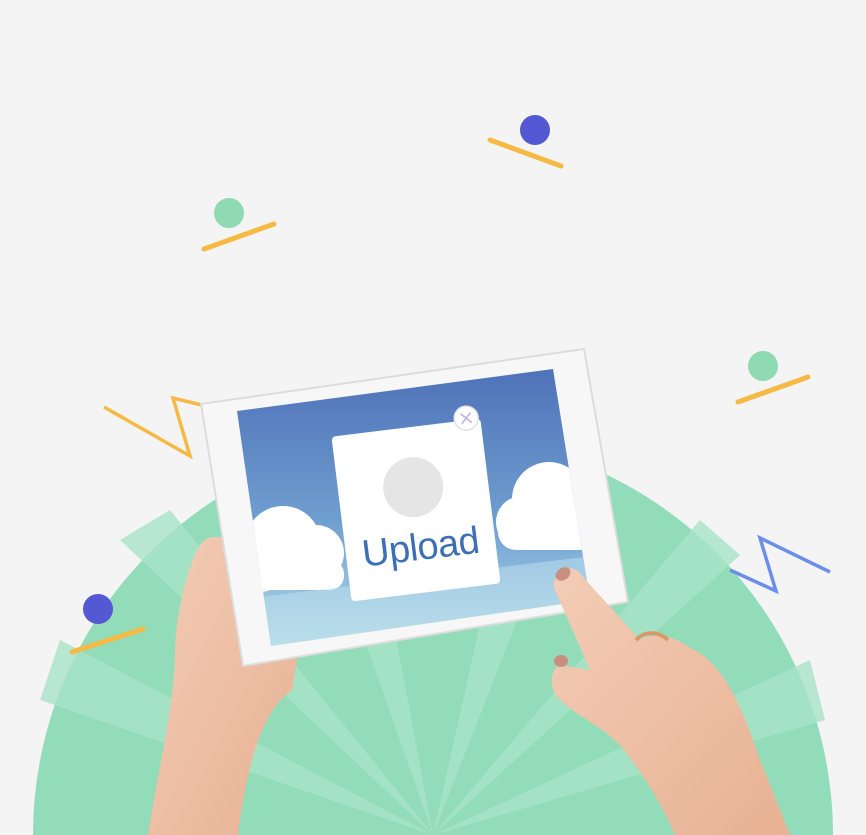  Describe the element at coordinates (239, 225) in the screenshot. I see `decor-dot-mint-left` at that location.